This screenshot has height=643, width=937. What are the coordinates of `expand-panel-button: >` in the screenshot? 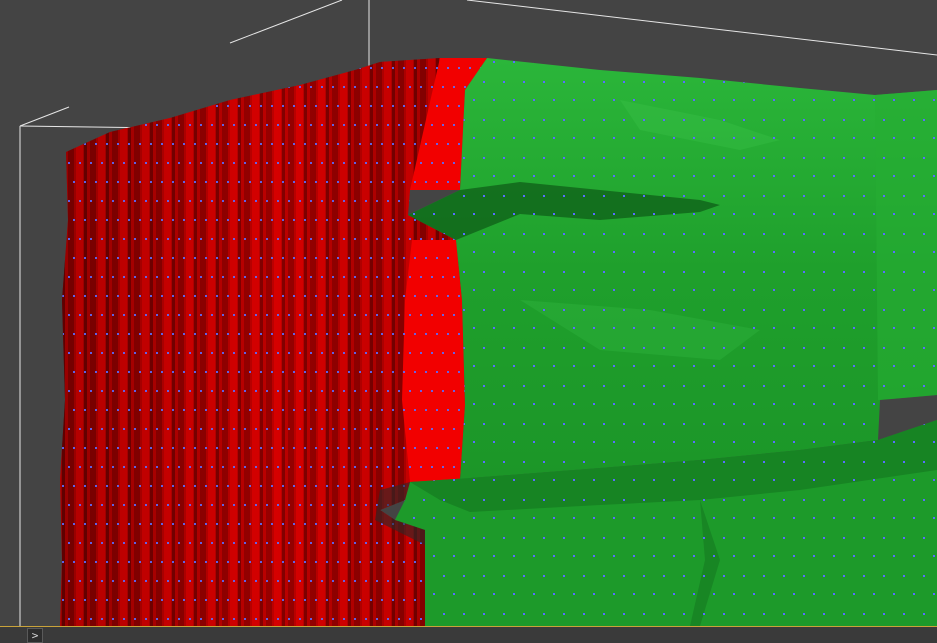 It's located at (35, 635).